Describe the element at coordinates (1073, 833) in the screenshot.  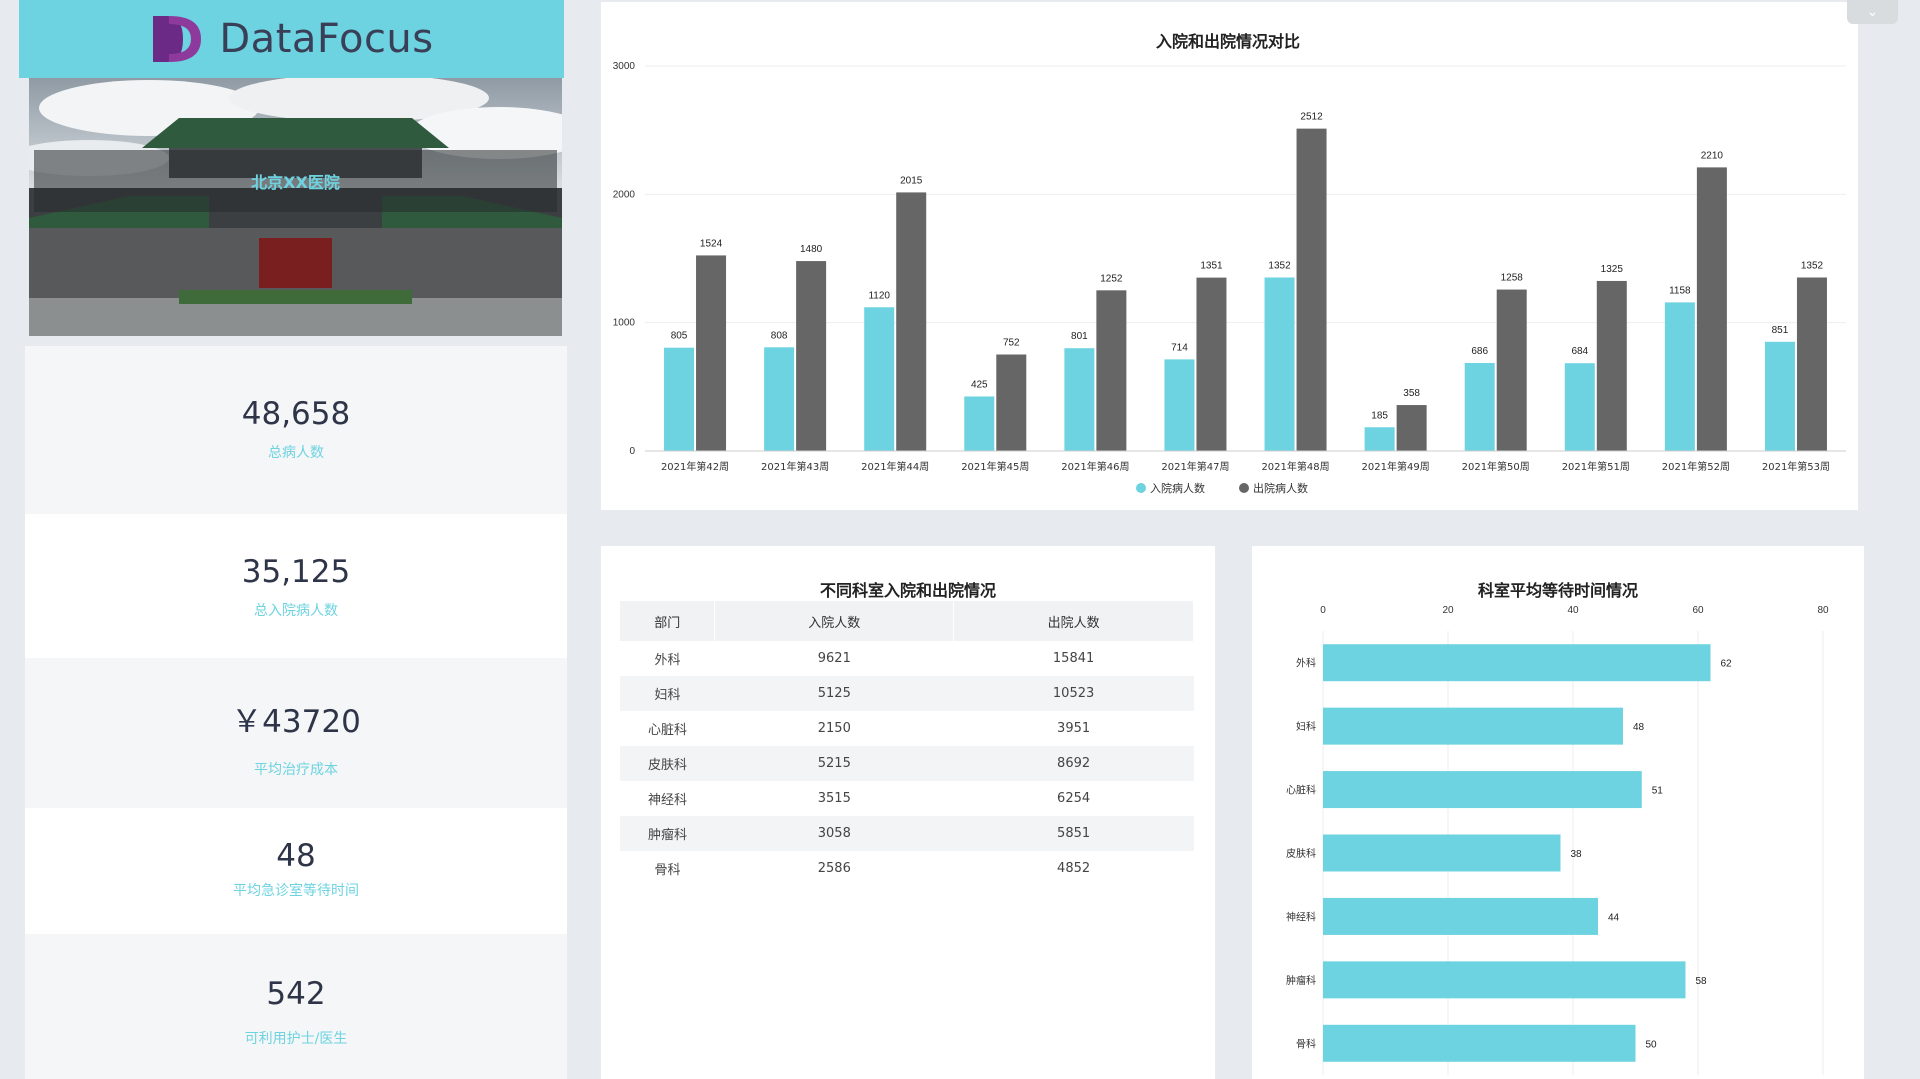
I see `table-cell: 5851` at that location.